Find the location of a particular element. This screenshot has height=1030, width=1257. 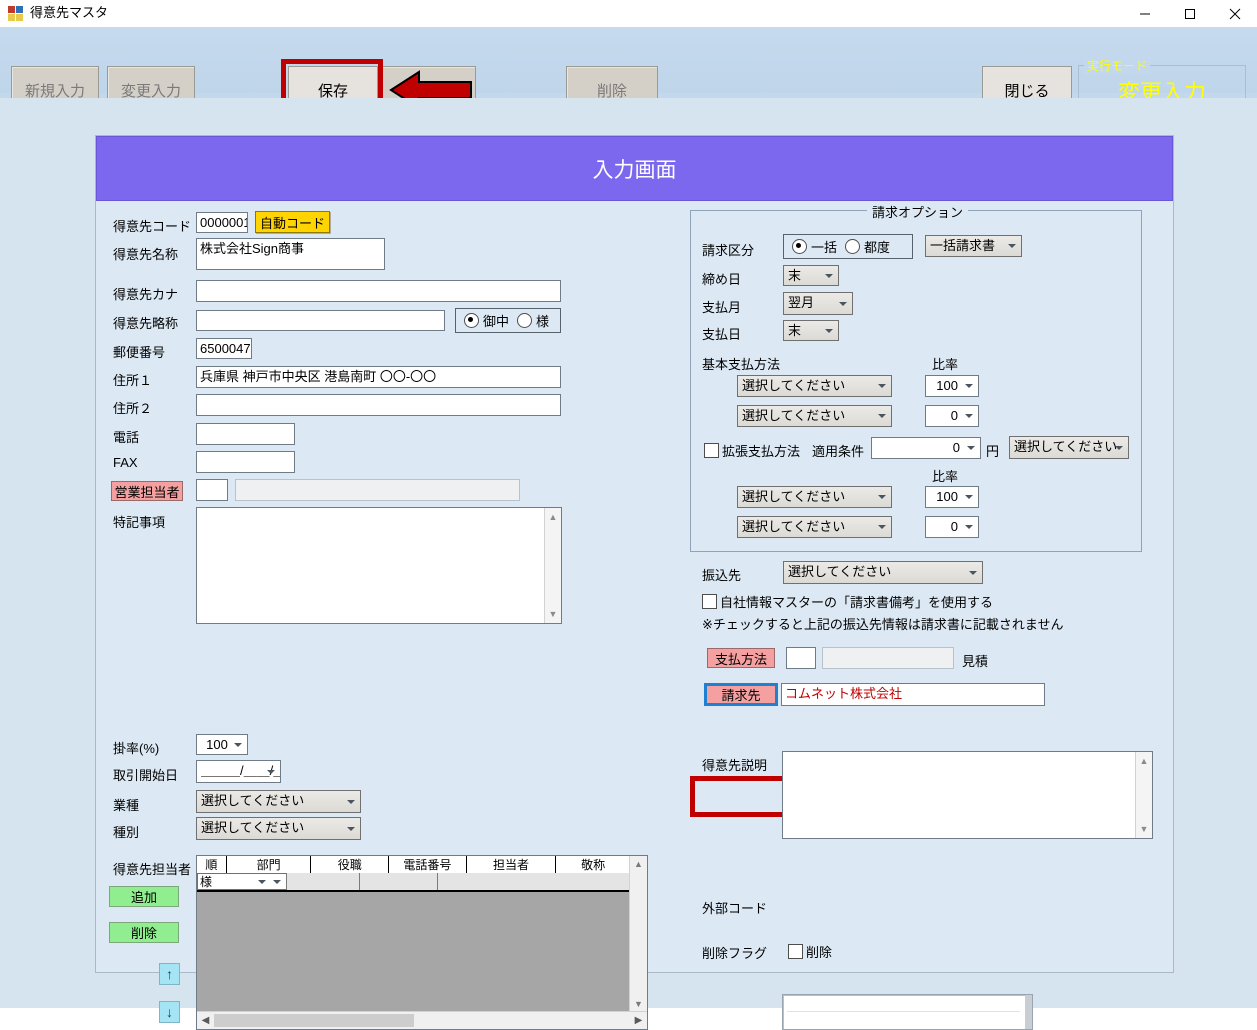

minimize-button is located at coordinates (1144, 13).